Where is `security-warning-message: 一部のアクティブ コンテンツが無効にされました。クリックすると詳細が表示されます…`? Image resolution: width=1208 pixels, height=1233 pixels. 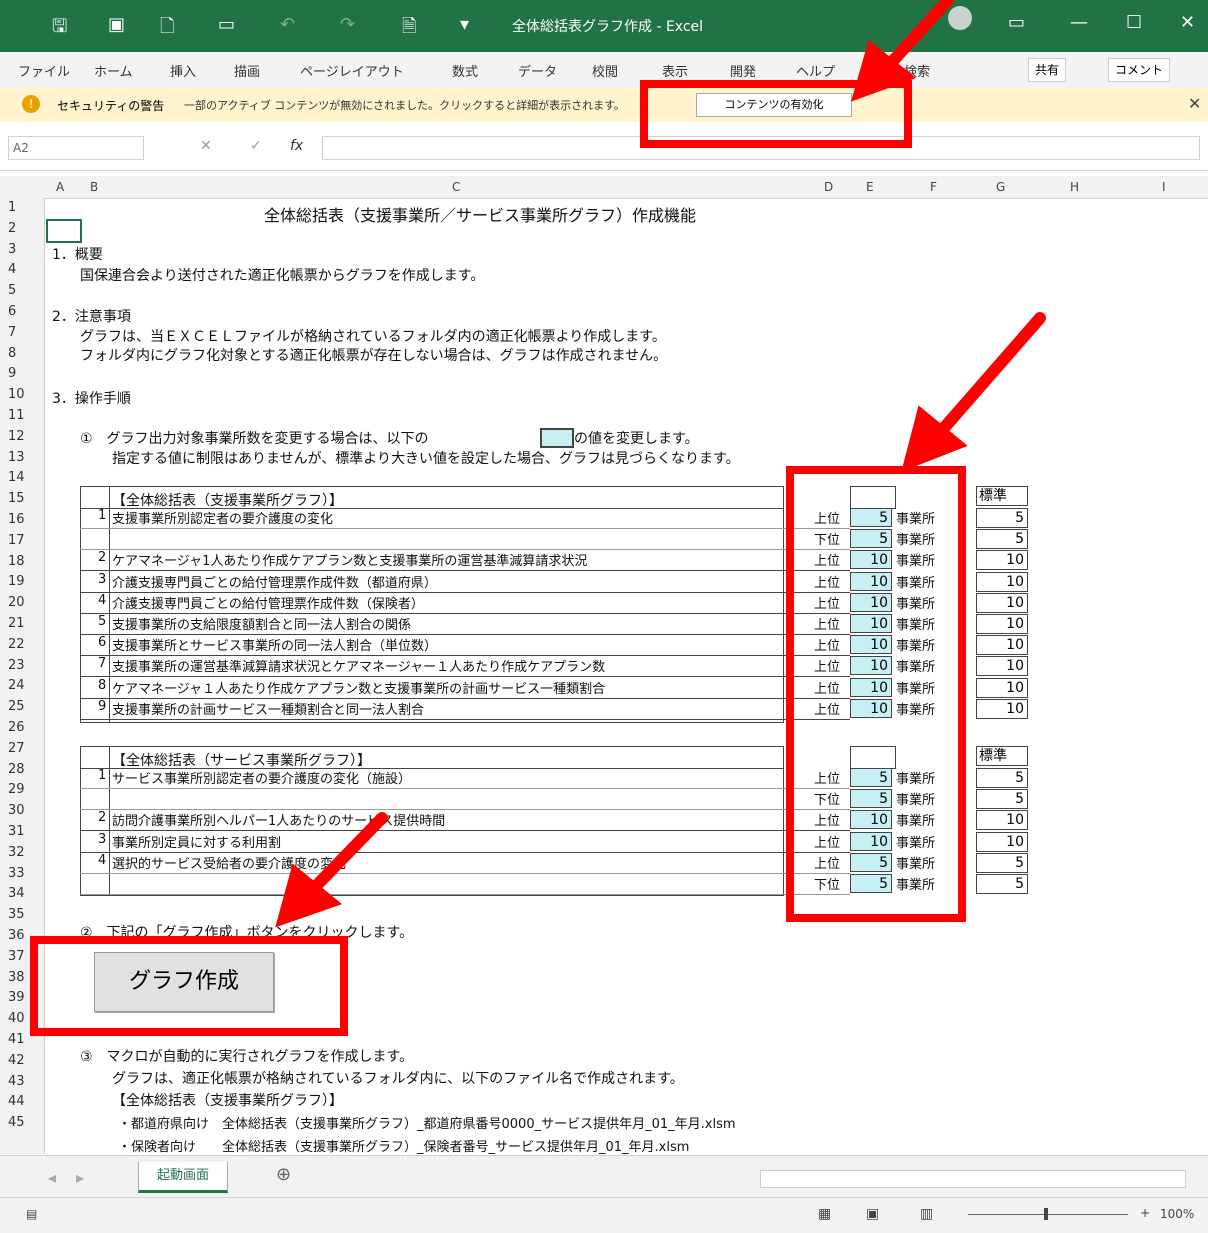
security-warning-message: 一部のアクティブ コンテンツが無効にされました。クリックすると詳細が表示されます… is located at coordinates (404, 105).